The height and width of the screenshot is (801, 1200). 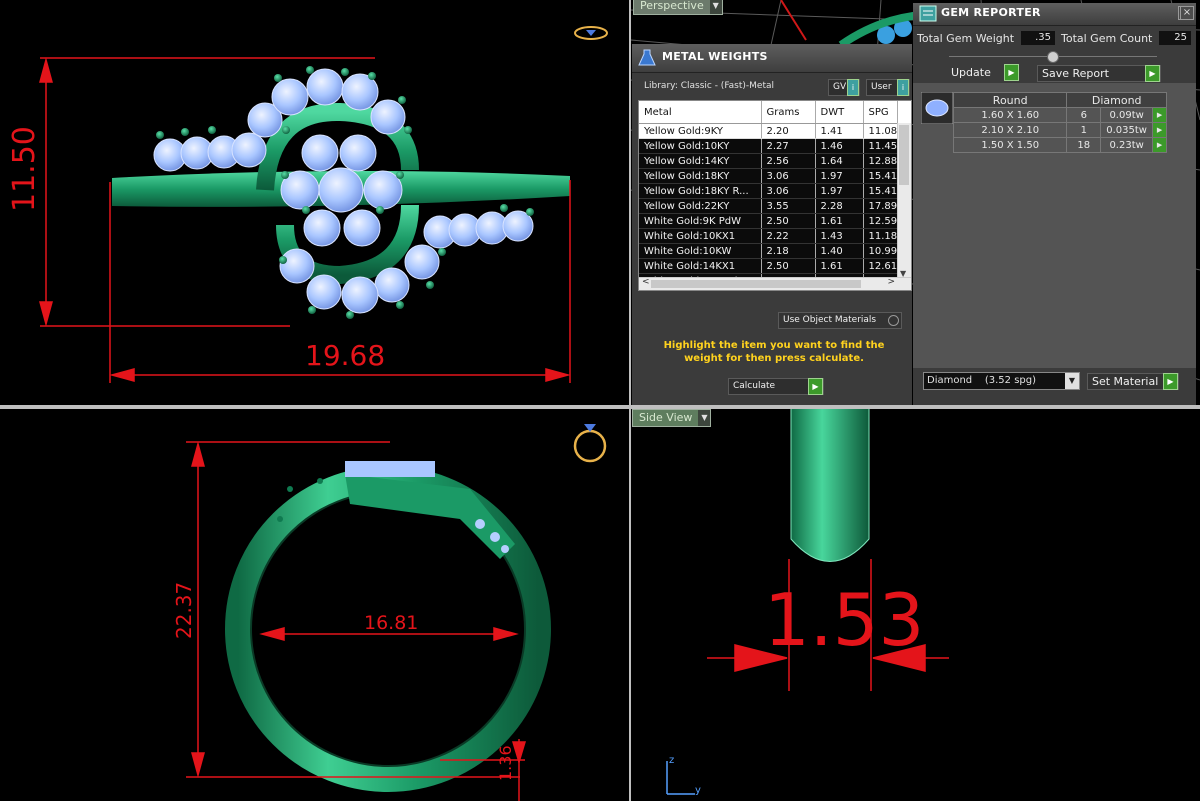 I want to click on metal-cell-metal: Yellow Gold:14KY, so click(x=700, y=161).